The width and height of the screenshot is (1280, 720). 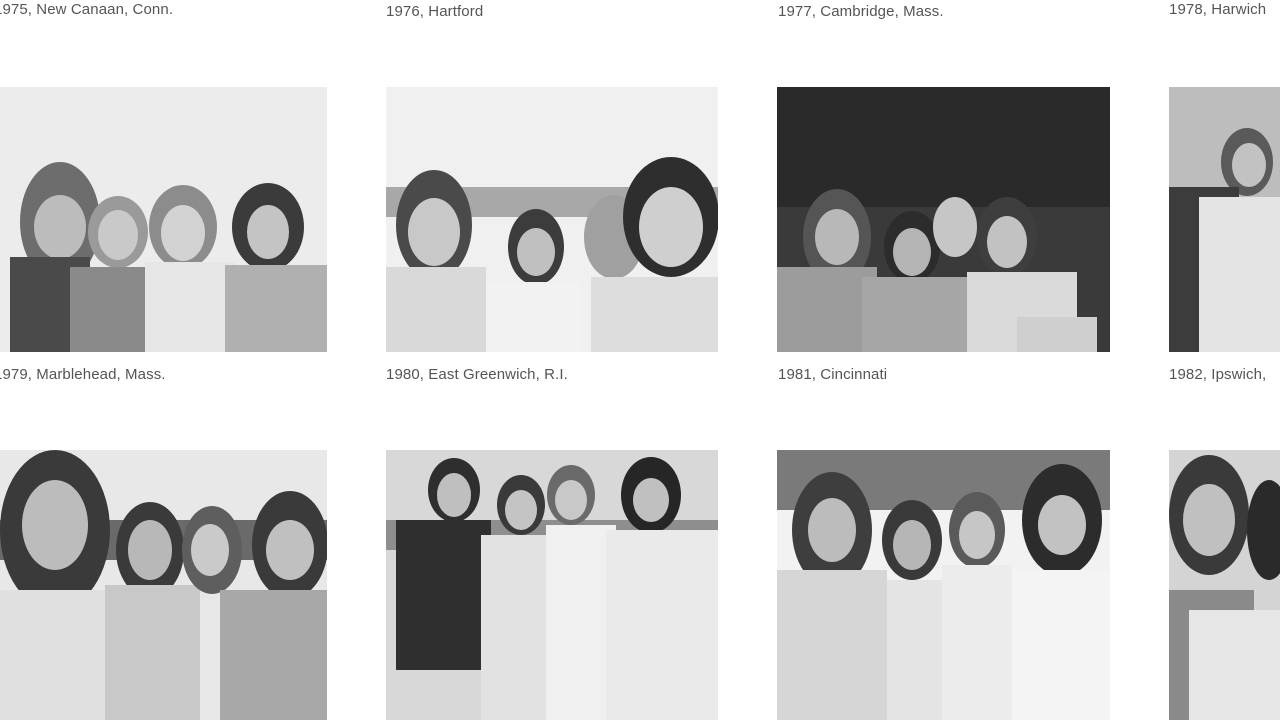 What do you see at coordinates (87, 9) in the screenshot?
I see `caption-1975: 1975, New Canaan, Conn.` at bounding box center [87, 9].